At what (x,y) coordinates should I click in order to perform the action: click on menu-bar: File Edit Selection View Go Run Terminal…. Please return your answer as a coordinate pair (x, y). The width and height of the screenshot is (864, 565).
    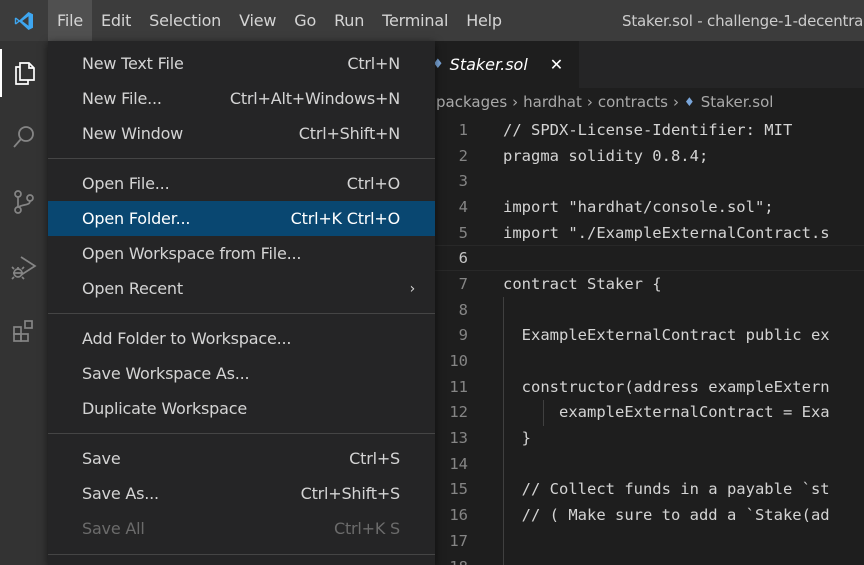
    Looking at the image, I should click on (279, 20).